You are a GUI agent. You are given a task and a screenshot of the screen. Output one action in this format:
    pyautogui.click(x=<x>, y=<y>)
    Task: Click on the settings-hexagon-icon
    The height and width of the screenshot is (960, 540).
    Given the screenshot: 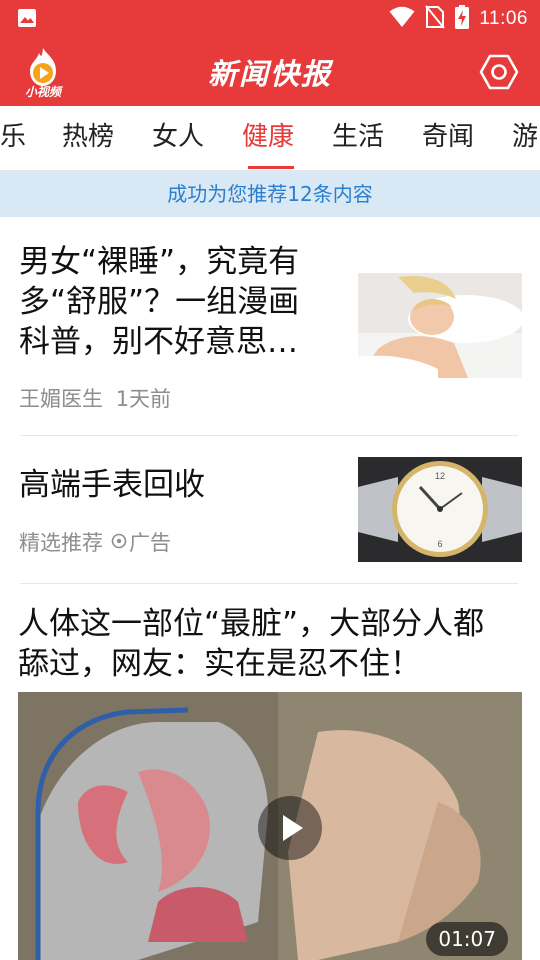 What is the action you would take?
    pyautogui.click(x=499, y=72)
    